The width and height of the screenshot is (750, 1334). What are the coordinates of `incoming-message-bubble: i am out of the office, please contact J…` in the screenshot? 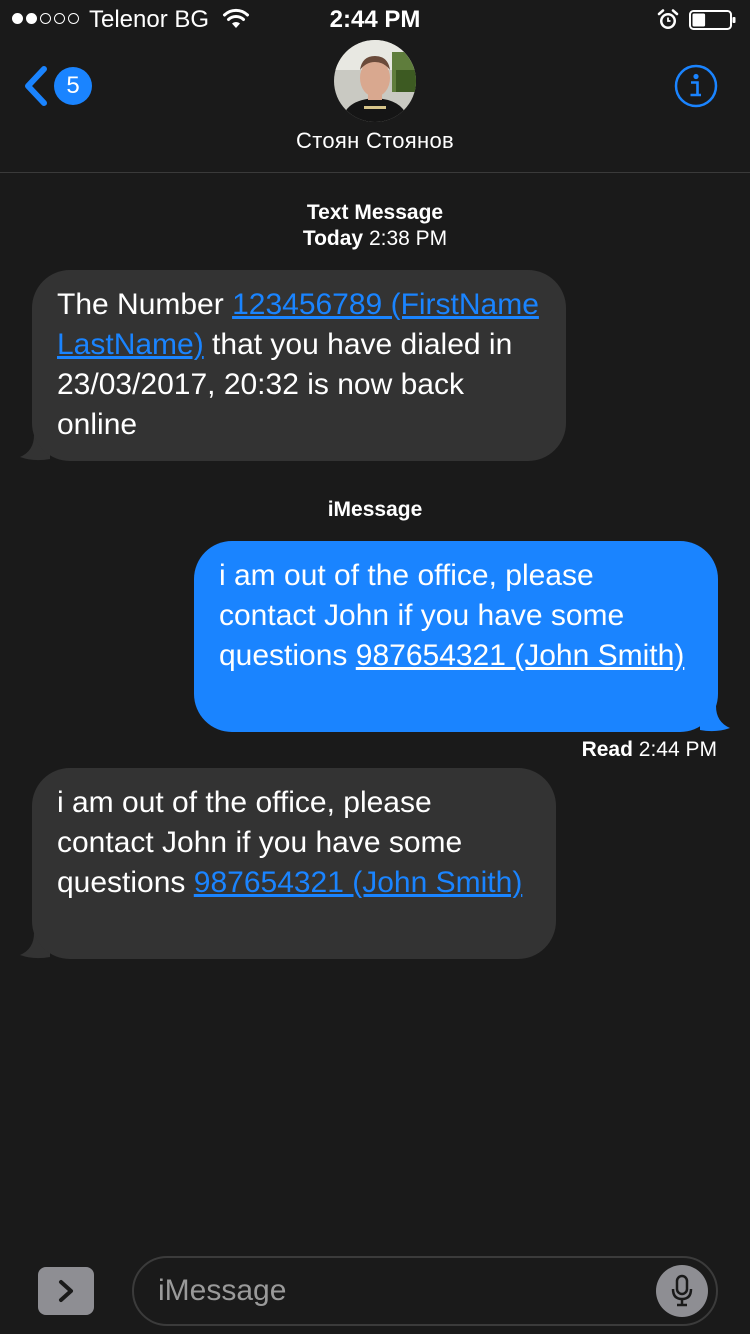 It's located at (294, 863).